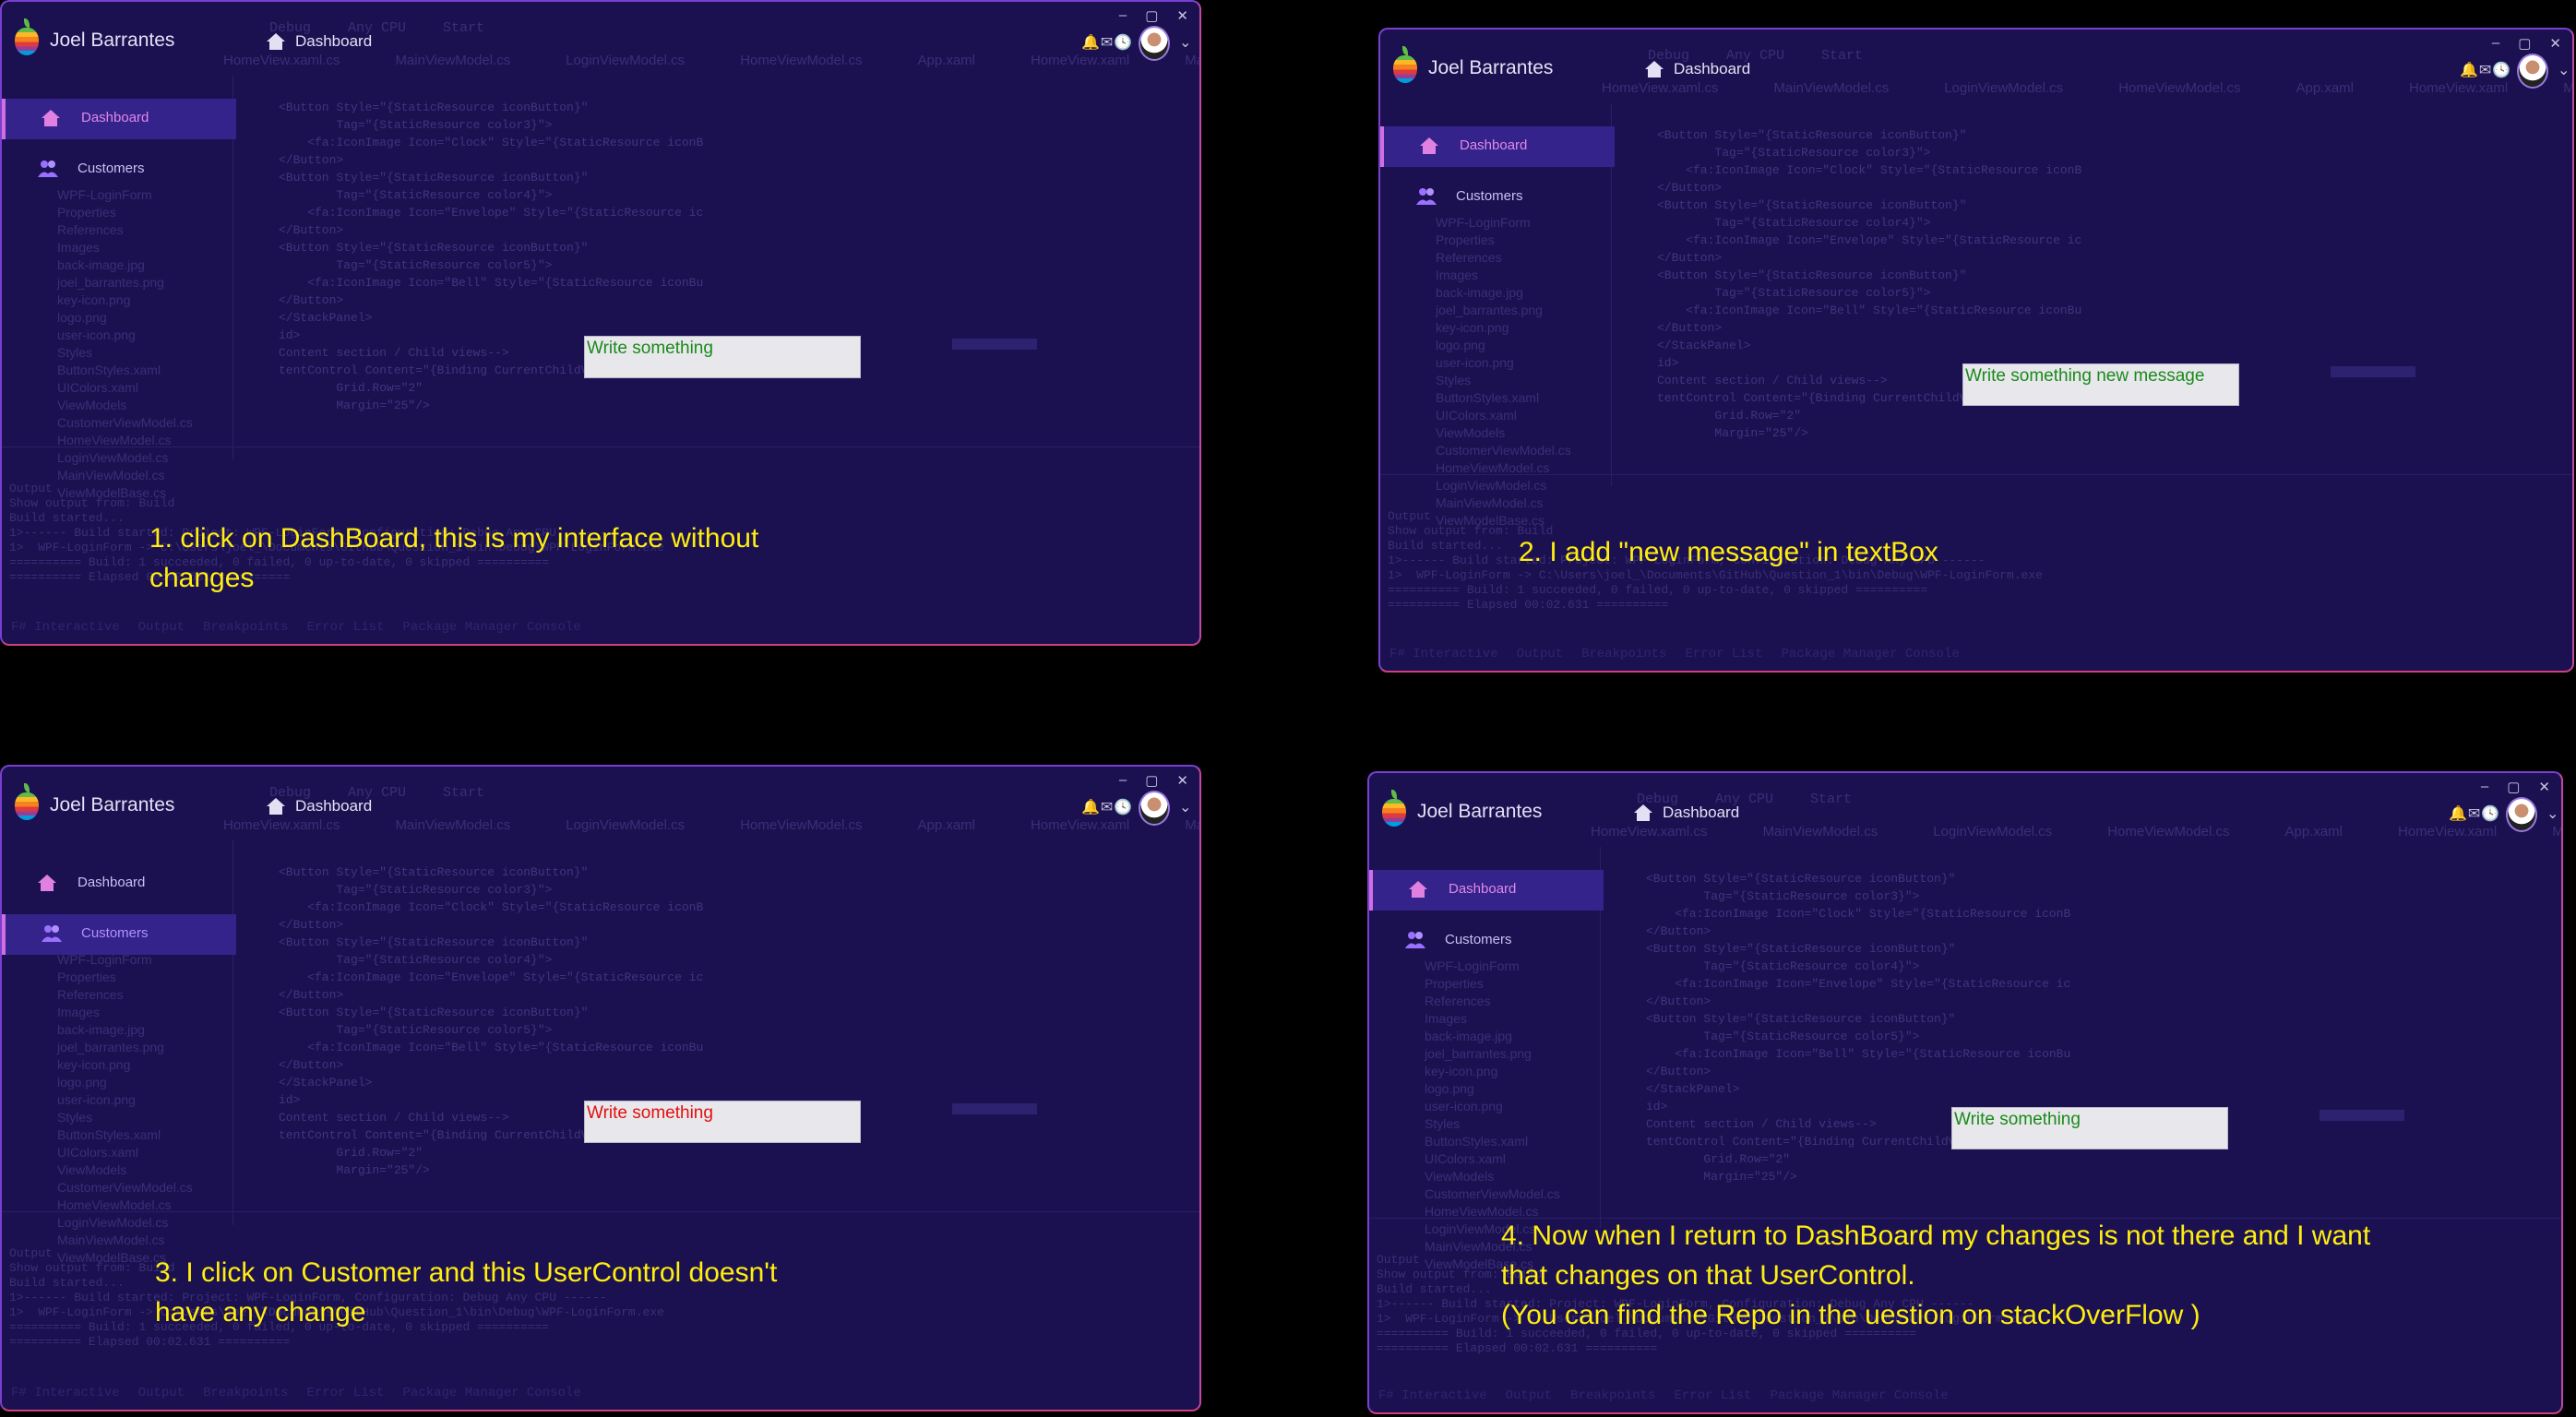 The image size is (2576, 1417). Describe the element at coordinates (96, 334) in the screenshot. I see `background-text: user-icon.png` at that location.